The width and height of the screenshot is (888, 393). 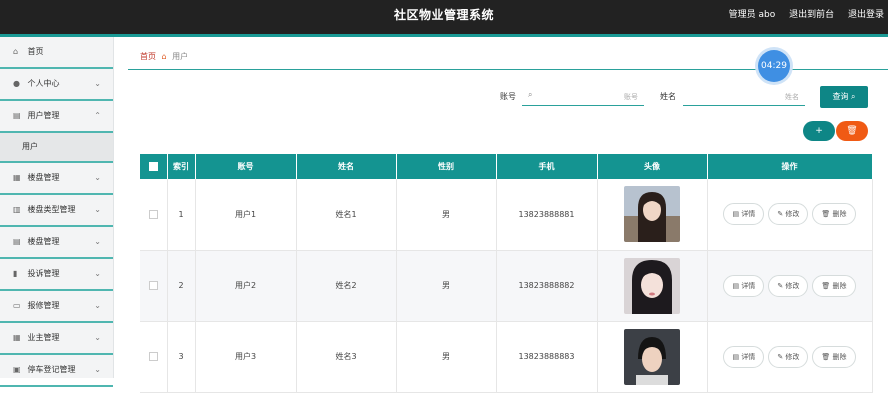 What do you see at coordinates (56, 371) in the screenshot?
I see `sidebar-item-parking-management: ▣ 停车登记管理 ⌄` at bounding box center [56, 371].